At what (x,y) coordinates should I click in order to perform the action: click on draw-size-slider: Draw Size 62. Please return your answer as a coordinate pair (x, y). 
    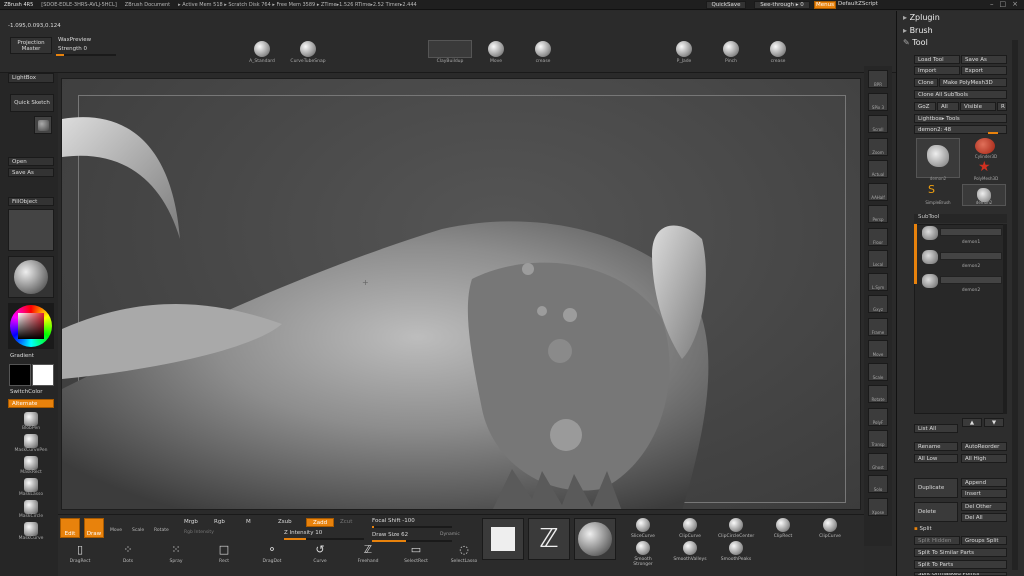
    Looking at the image, I should click on (390, 535).